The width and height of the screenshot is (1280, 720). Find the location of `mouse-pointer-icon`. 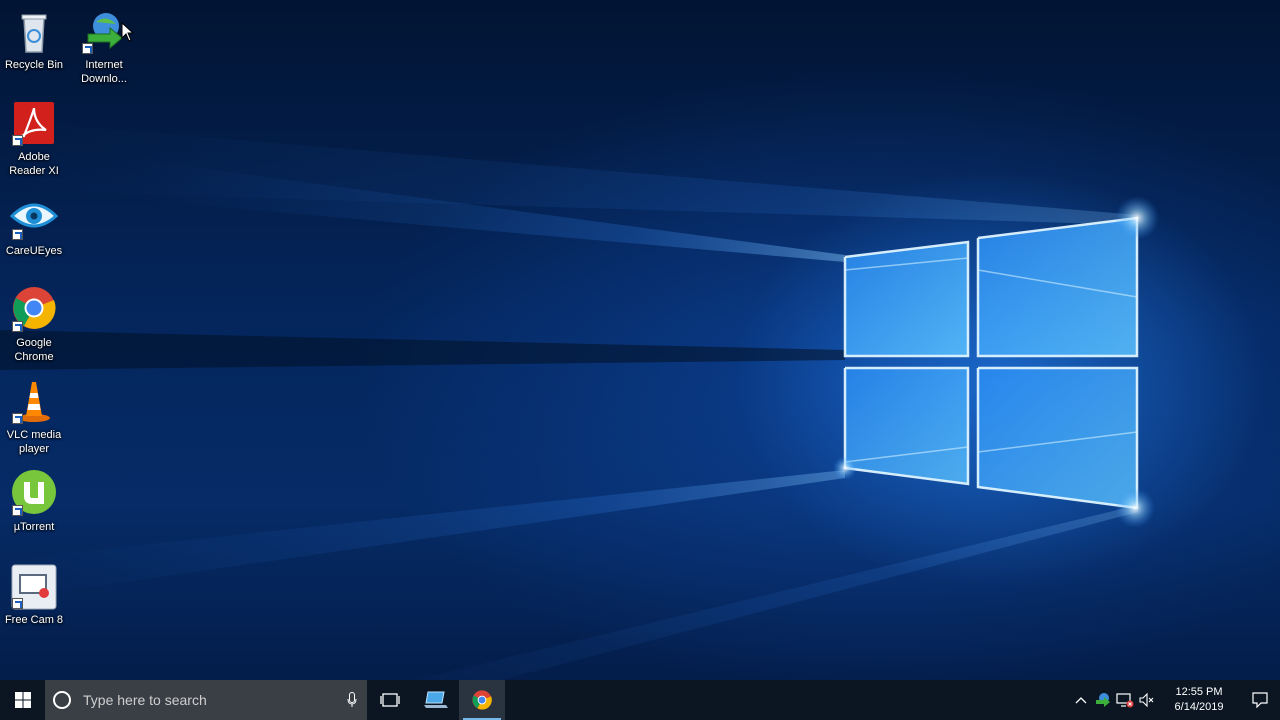

mouse-pointer-icon is located at coordinates (128, 32).